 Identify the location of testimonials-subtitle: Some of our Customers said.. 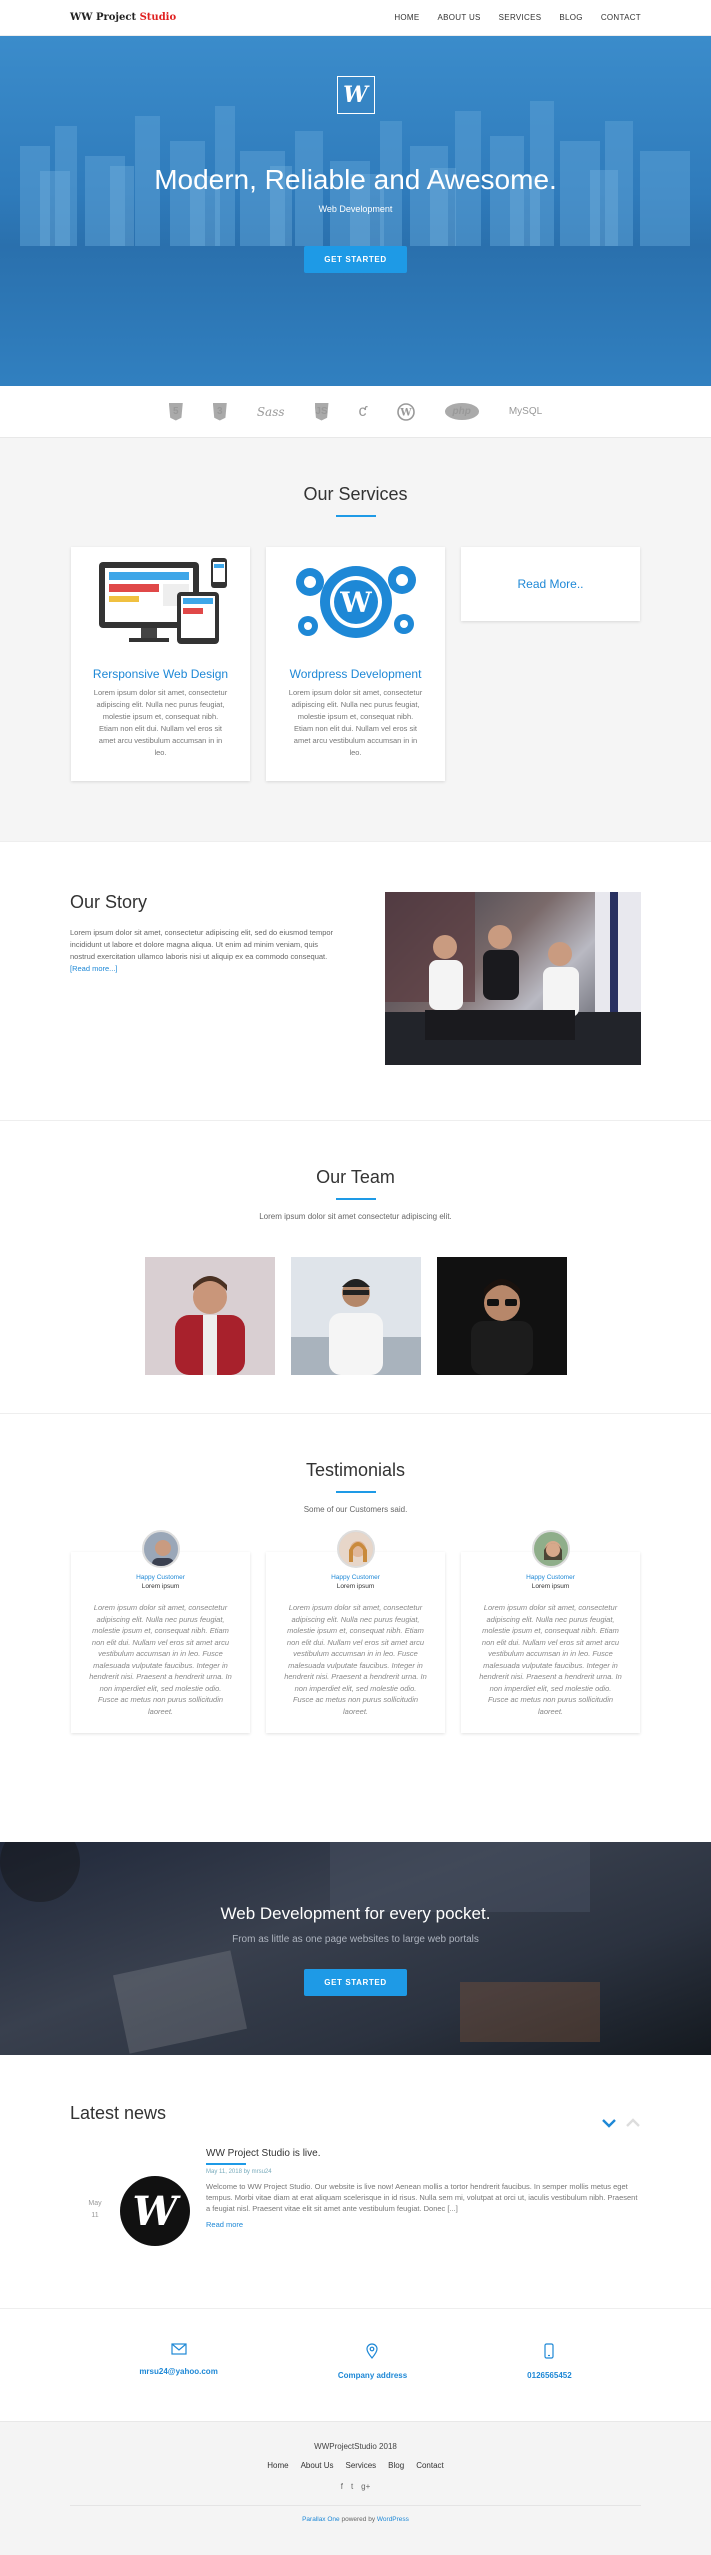
(355, 1509).